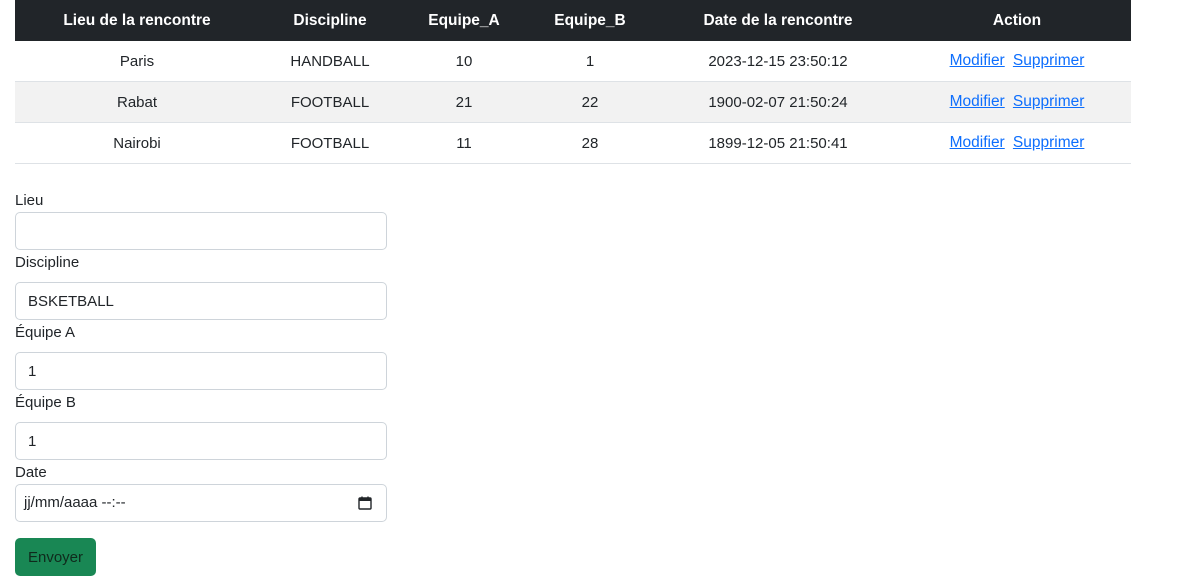 Image resolution: width=1191 pixels, height=579 pixels. I want to click on equipe-b-input, so click(201, 441).